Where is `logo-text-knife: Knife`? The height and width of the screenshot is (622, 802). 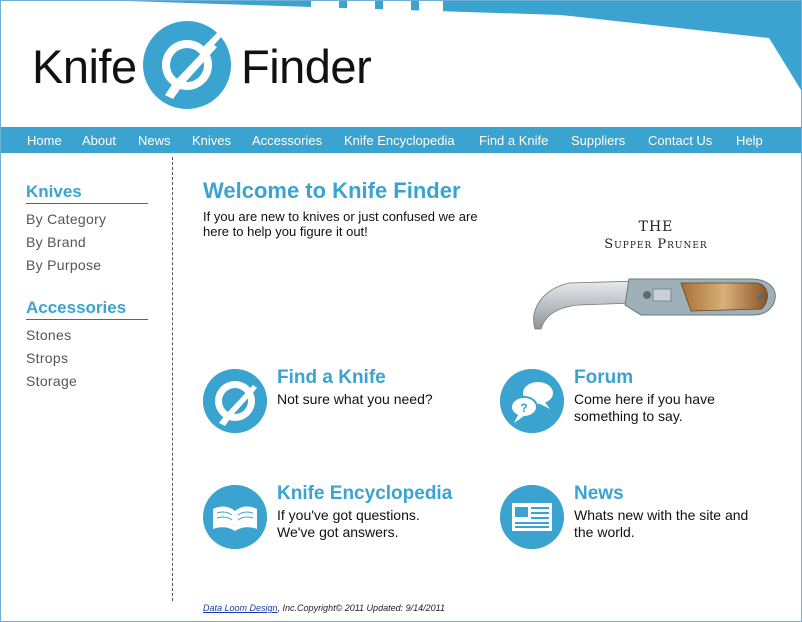 logo-text-knife: Knife is located at coordinates (84, 67).